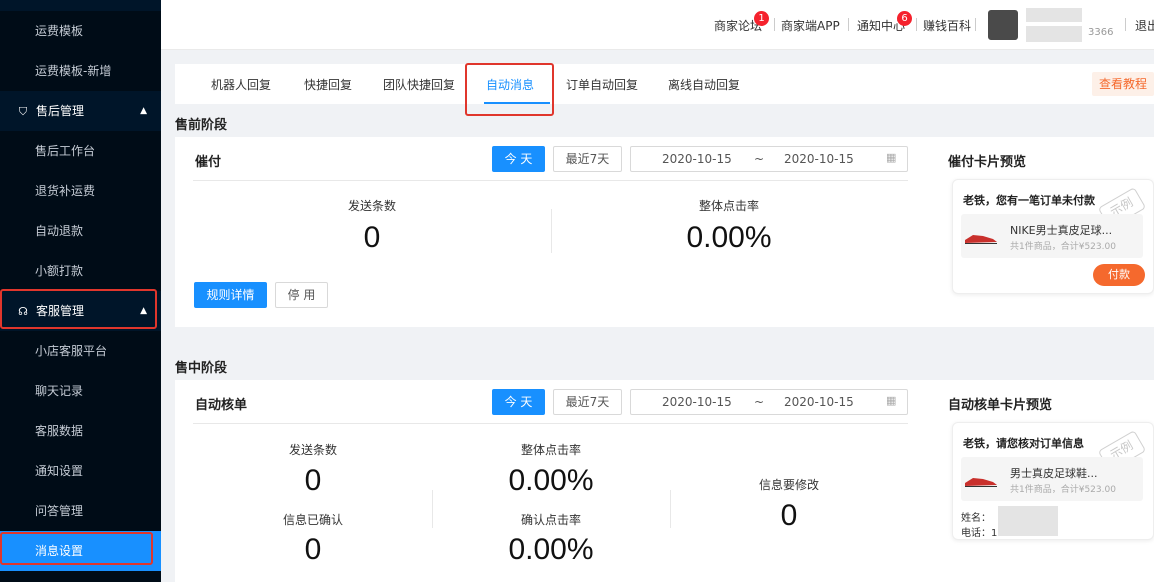 The height and width of the screenshot is (582, 1154). Describe the element at coordinates (23, 311) in the screenshot. I see `headset-icon: ☊` at that location.